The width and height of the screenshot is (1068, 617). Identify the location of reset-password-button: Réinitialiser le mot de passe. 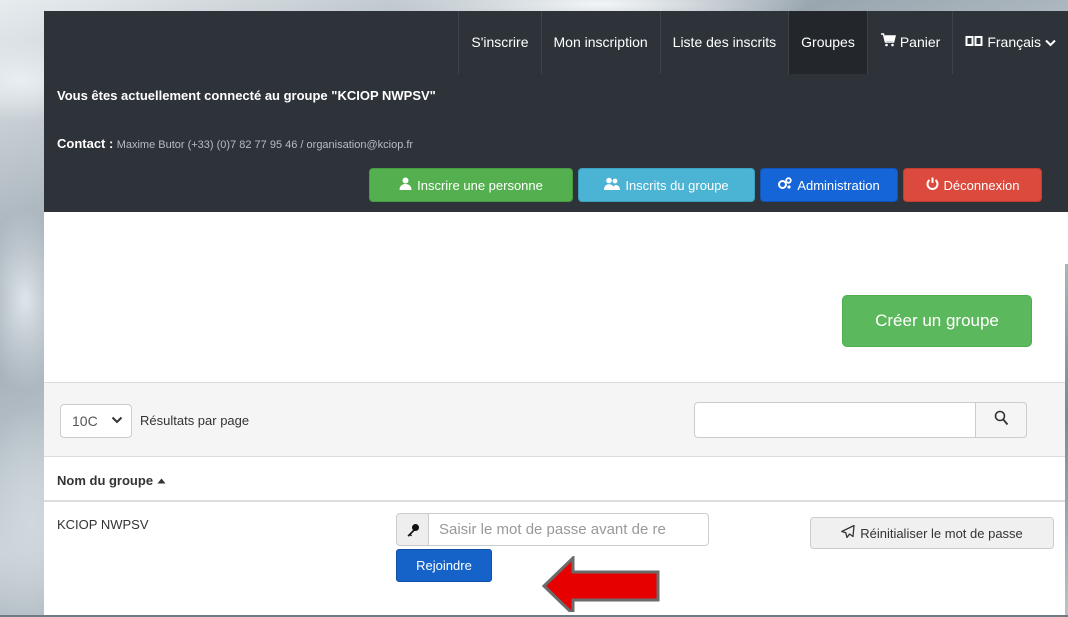
(932, 533).